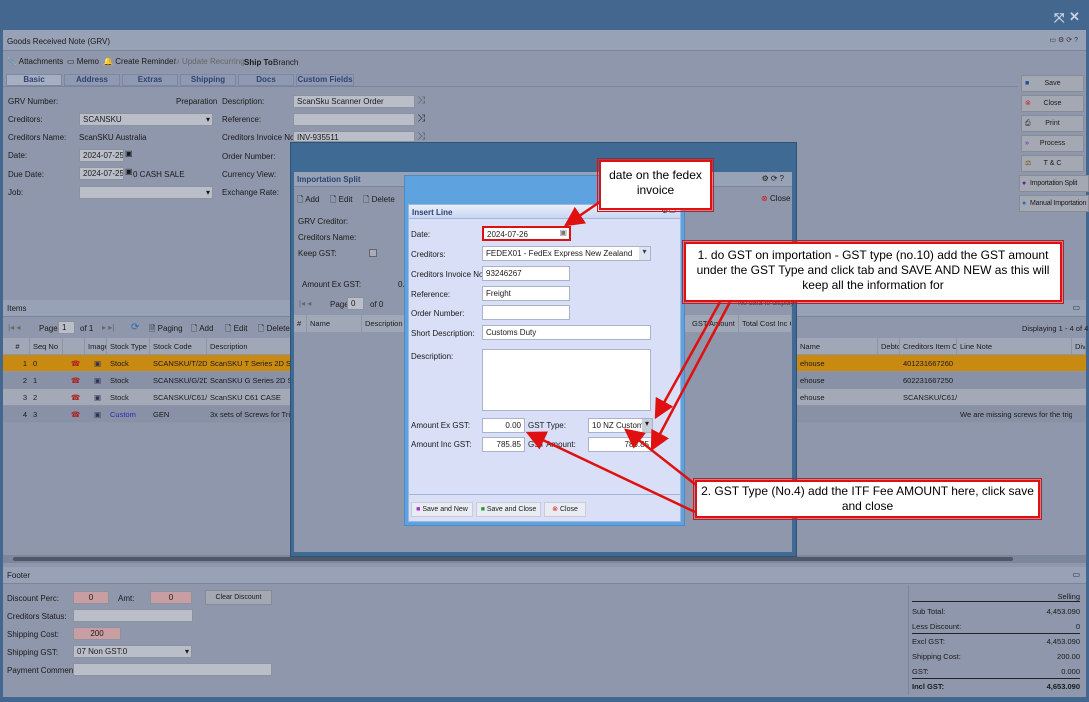 Image resolution: width=1089 pixels, height=702 pixels. Describe the element at coordinates (610, 472) in the screenshot. I see `arrow-amount-ex` at that location.